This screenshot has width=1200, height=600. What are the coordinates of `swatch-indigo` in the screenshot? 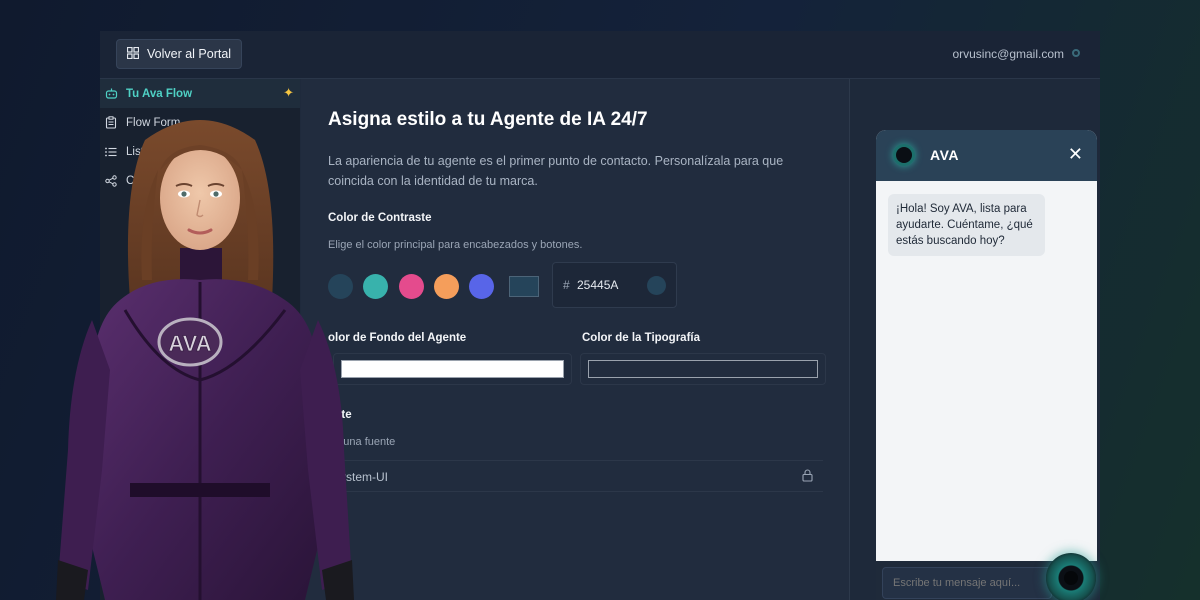 It's located at (481, 286).